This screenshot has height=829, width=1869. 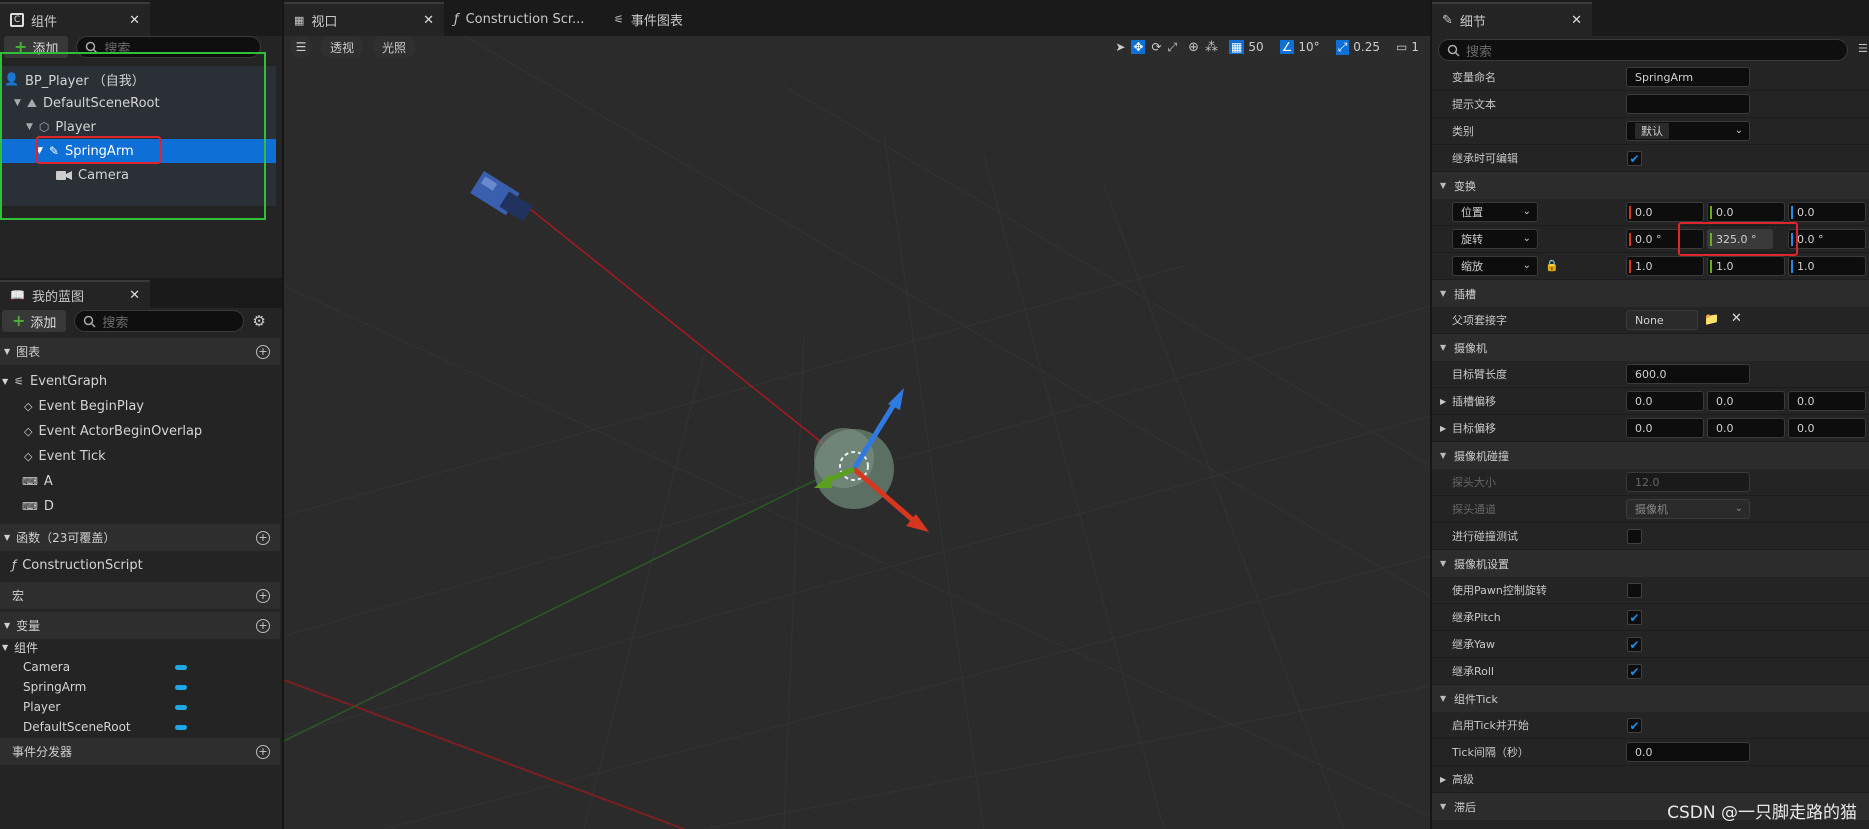 I want to click on add-function-icon: +, so click(x=263, y=537).